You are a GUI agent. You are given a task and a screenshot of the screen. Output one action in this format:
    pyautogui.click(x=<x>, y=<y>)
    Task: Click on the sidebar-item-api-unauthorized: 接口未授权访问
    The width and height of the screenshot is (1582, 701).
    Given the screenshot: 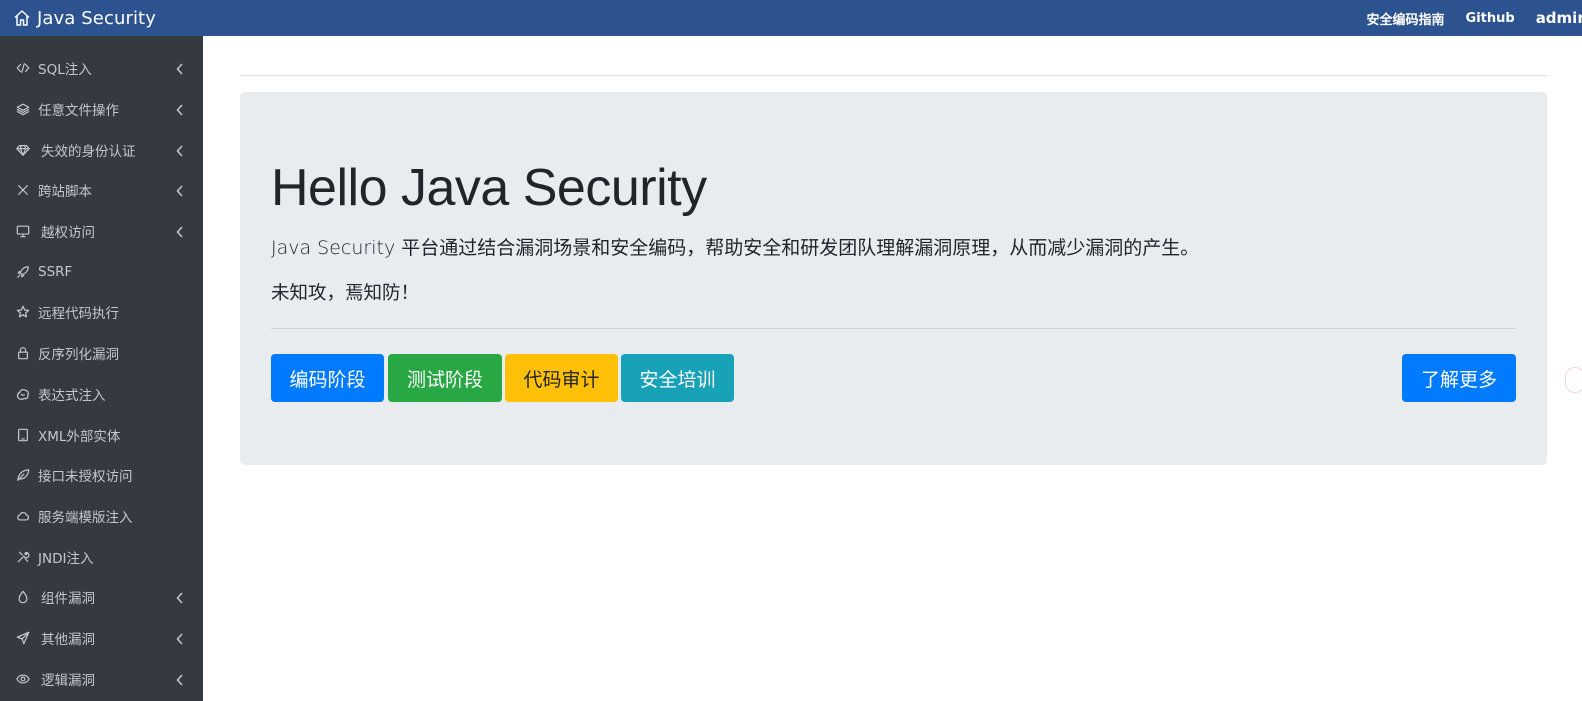 What is the action you would take?
    pyautogui.click(x=101, y=475)
    